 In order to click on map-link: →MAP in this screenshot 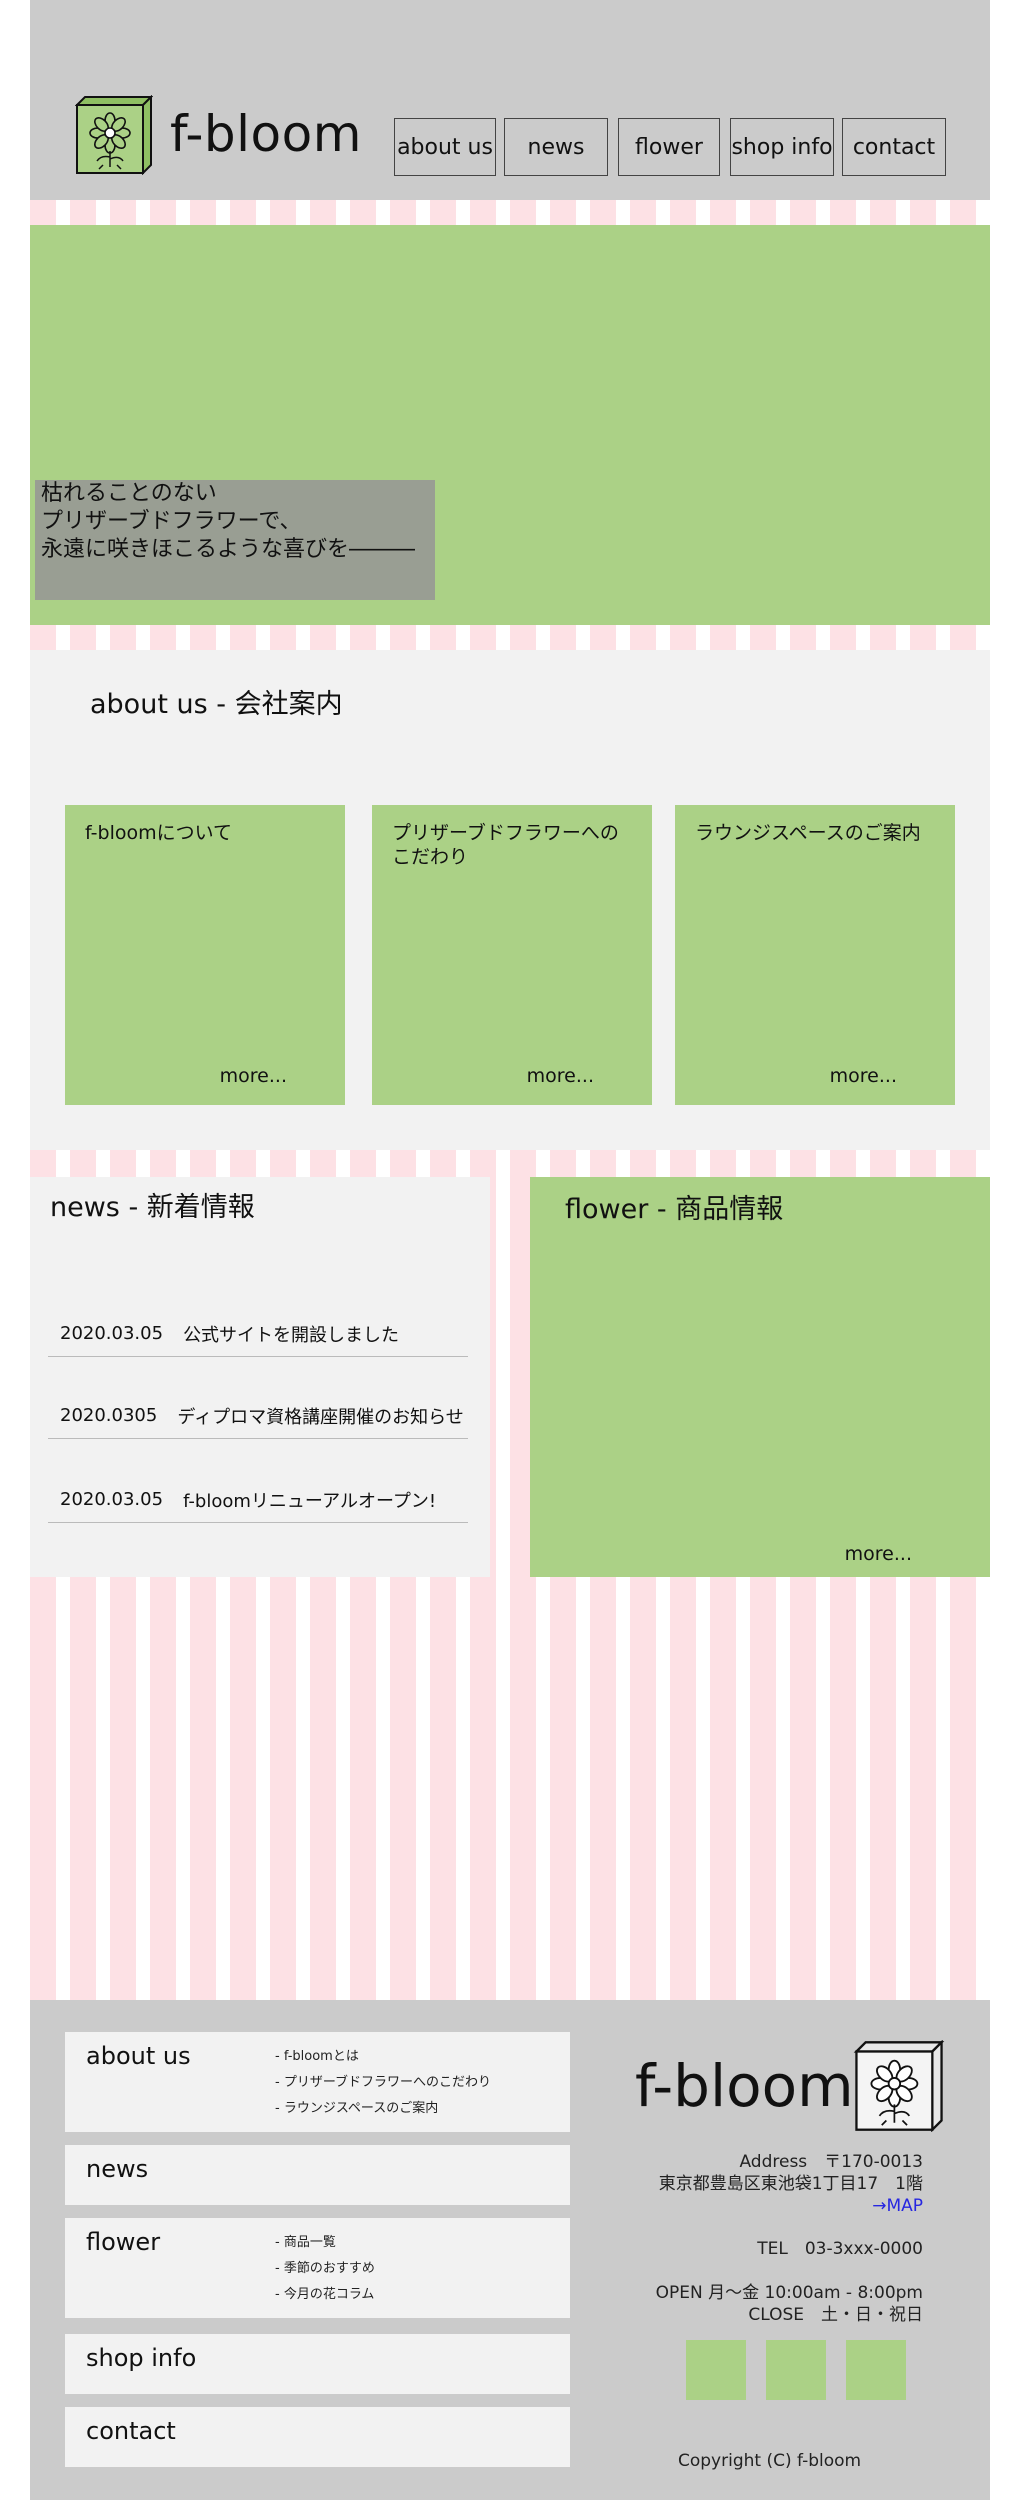, I will do `click(791, 2206)`.